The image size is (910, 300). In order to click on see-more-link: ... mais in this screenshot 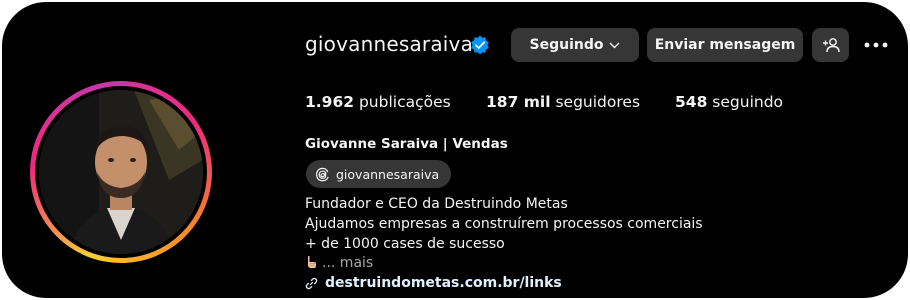, I will do `click(347, 263)`.